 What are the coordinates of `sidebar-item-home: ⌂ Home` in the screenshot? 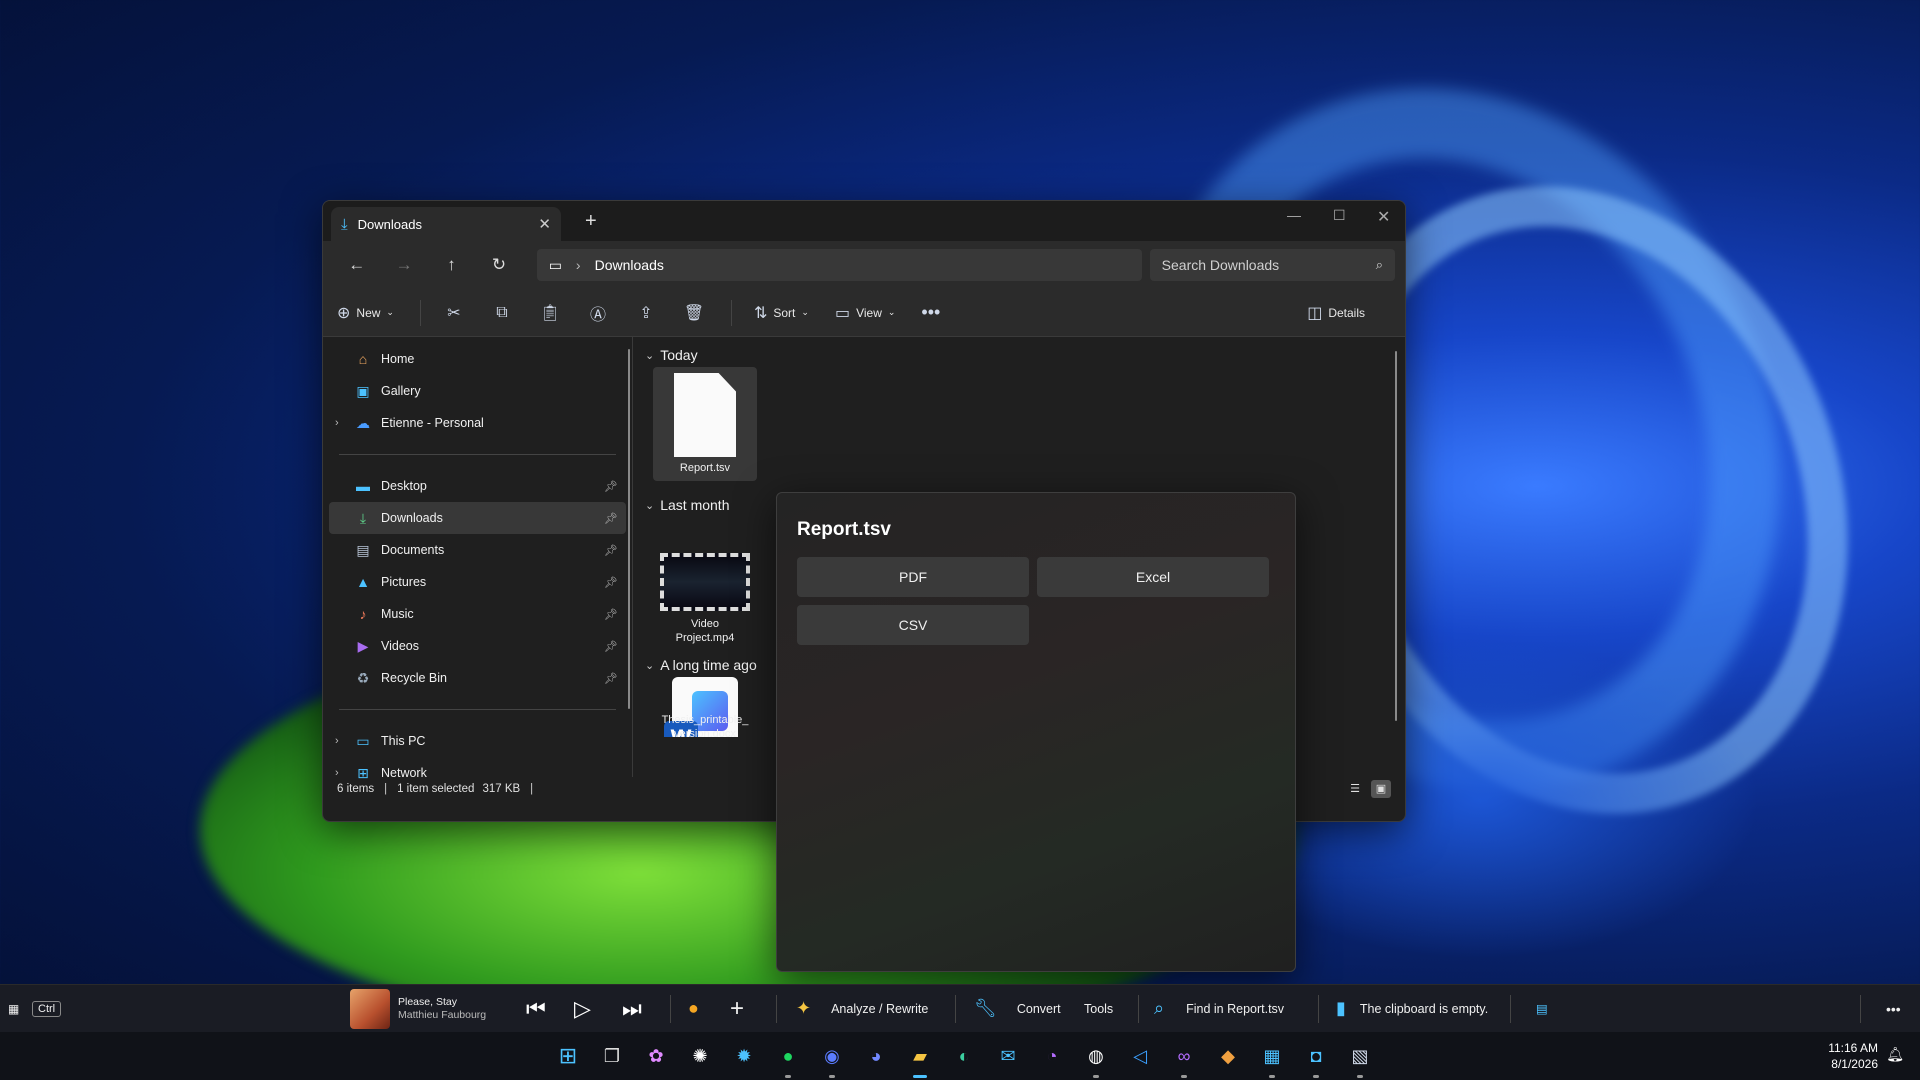 It's located at (477, 359).